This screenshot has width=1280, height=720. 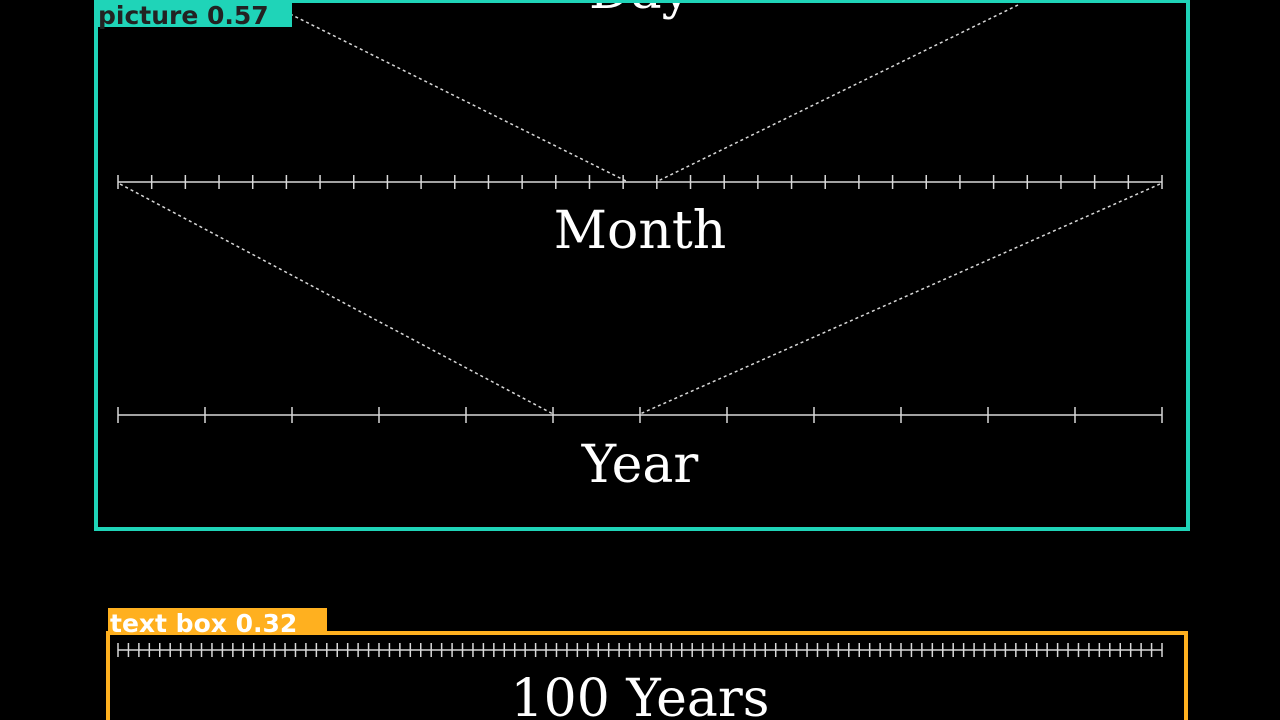 What do you see at coordinates (640, 465) in the screenshot?
I see `year-label: Year` at bounding box center [640, 465].